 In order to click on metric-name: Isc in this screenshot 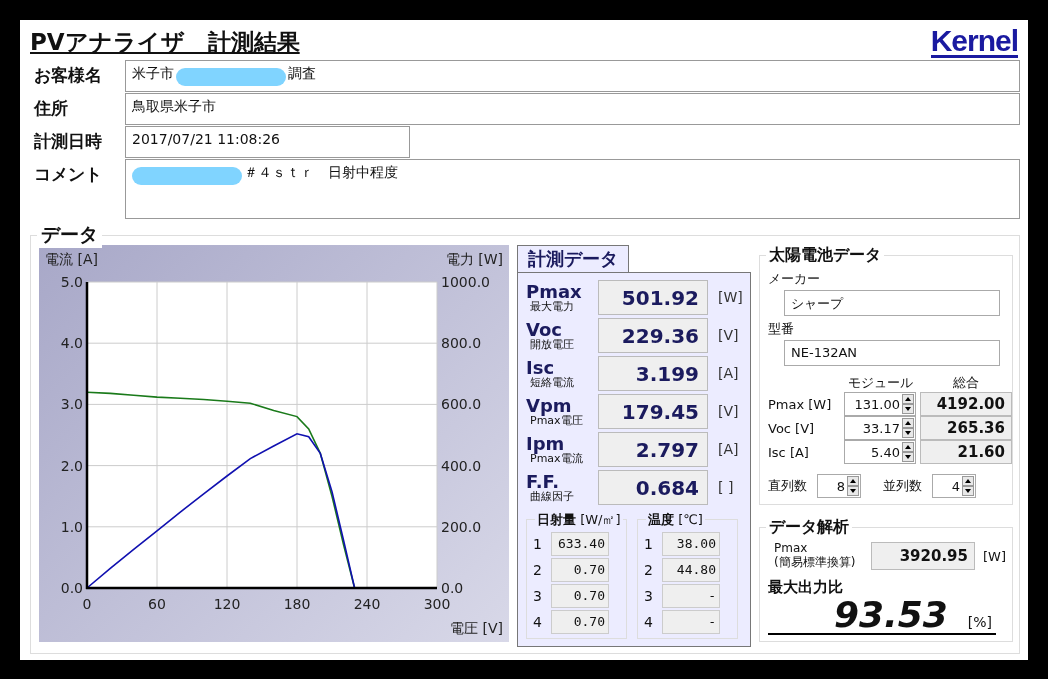, I will do `click(540, 367)`.